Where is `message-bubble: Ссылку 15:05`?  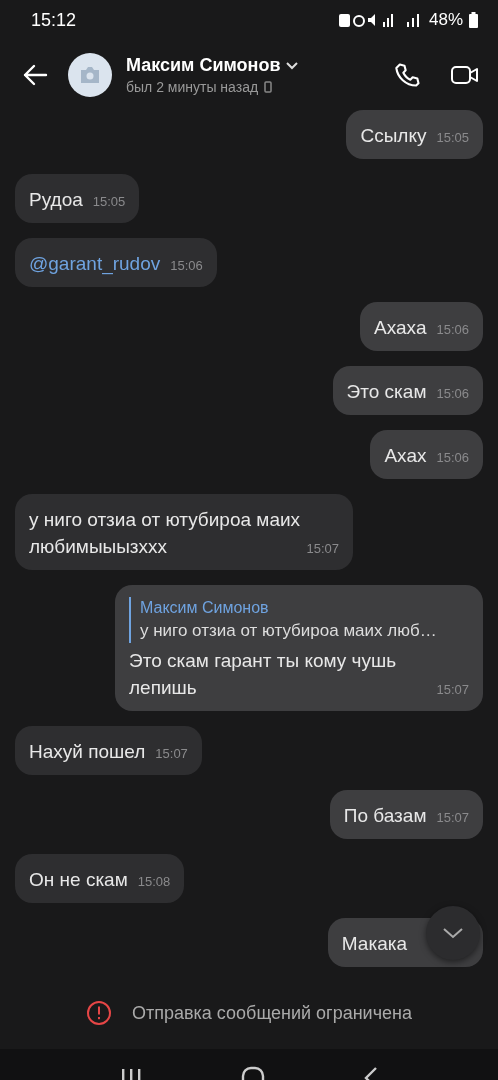
message-bubble: Ссылку 15:05 is located at coordinates (414, 134).